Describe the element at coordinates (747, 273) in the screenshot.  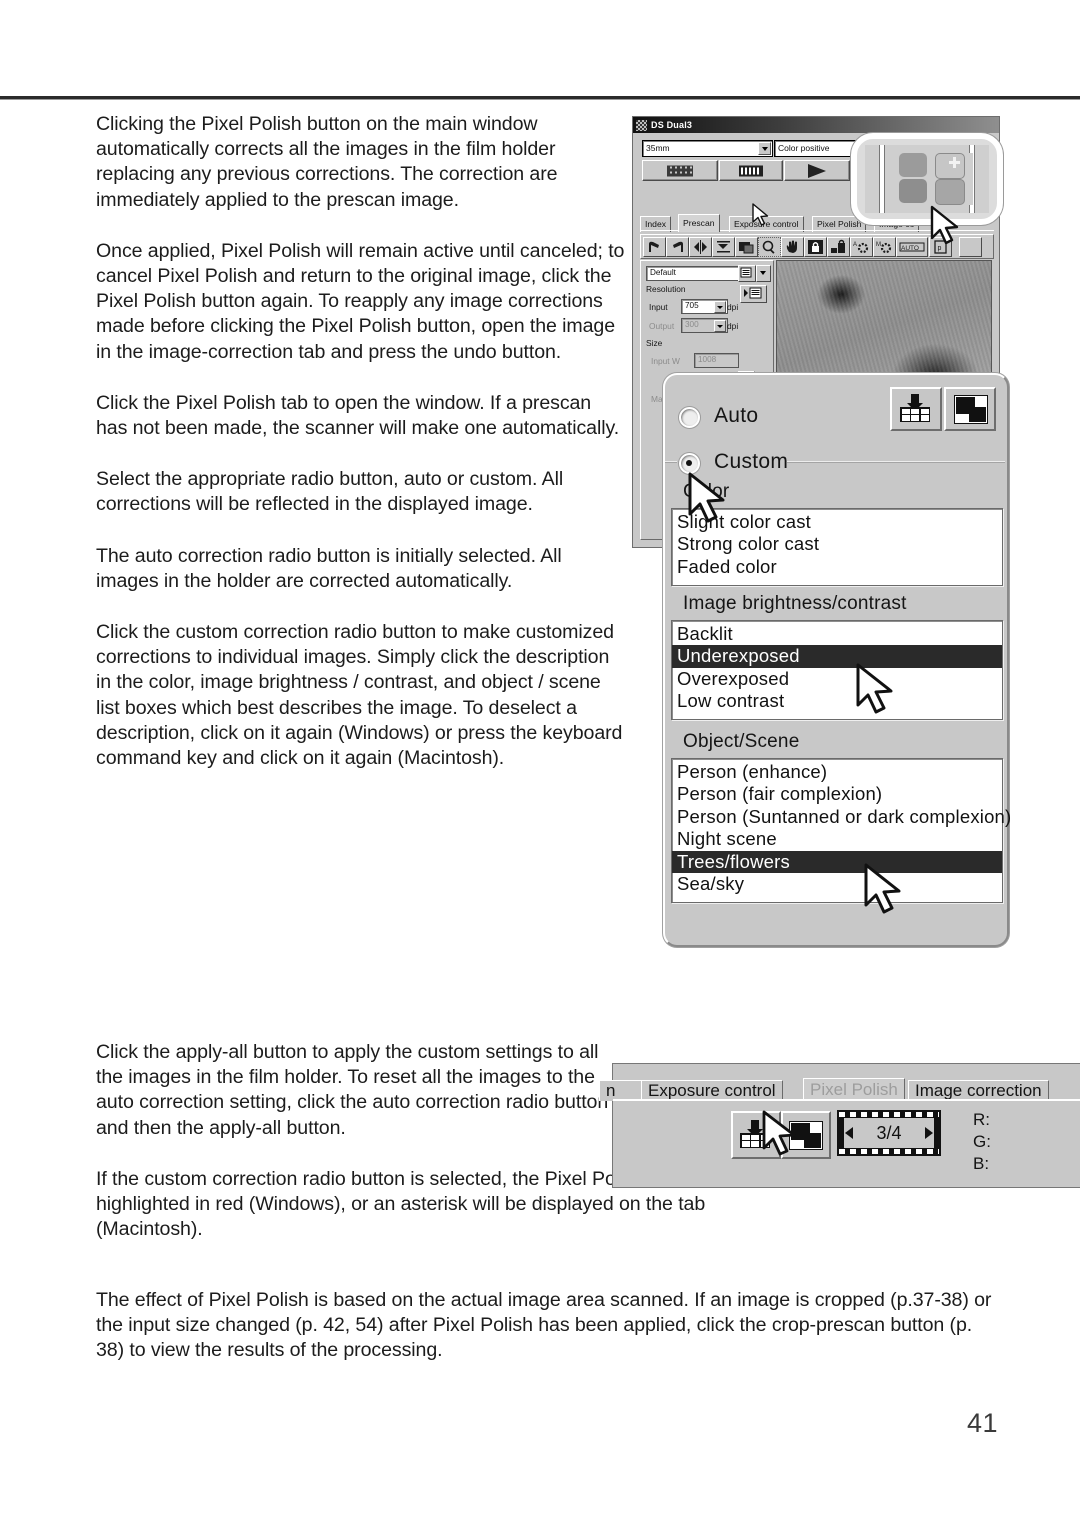
I see `preset-menu-button` at that location.